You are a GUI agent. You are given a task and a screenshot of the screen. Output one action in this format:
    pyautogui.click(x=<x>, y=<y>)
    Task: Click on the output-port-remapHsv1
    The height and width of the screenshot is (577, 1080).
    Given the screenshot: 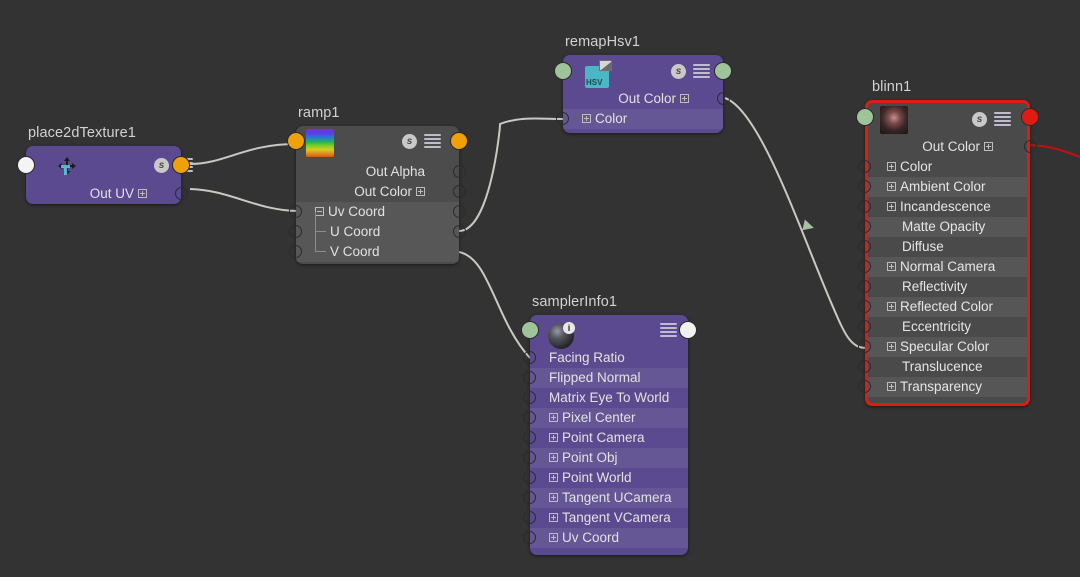 What is the action you would take?
    pyautogui.click(x=723, y=71)
    